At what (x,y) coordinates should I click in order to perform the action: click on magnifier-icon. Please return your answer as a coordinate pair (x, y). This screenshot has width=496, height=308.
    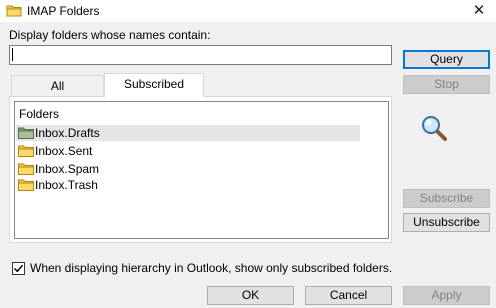
    Looking at the image, I should click on (434, 128).